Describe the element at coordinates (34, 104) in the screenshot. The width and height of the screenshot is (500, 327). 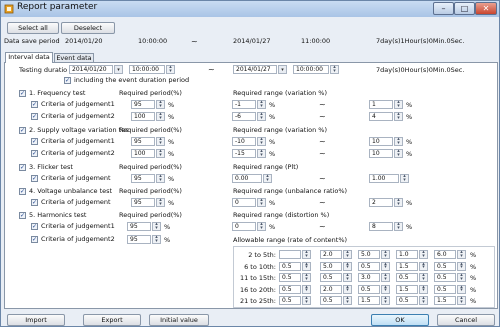
I see `freq-criteria1-checkbox: ✓` at that location.